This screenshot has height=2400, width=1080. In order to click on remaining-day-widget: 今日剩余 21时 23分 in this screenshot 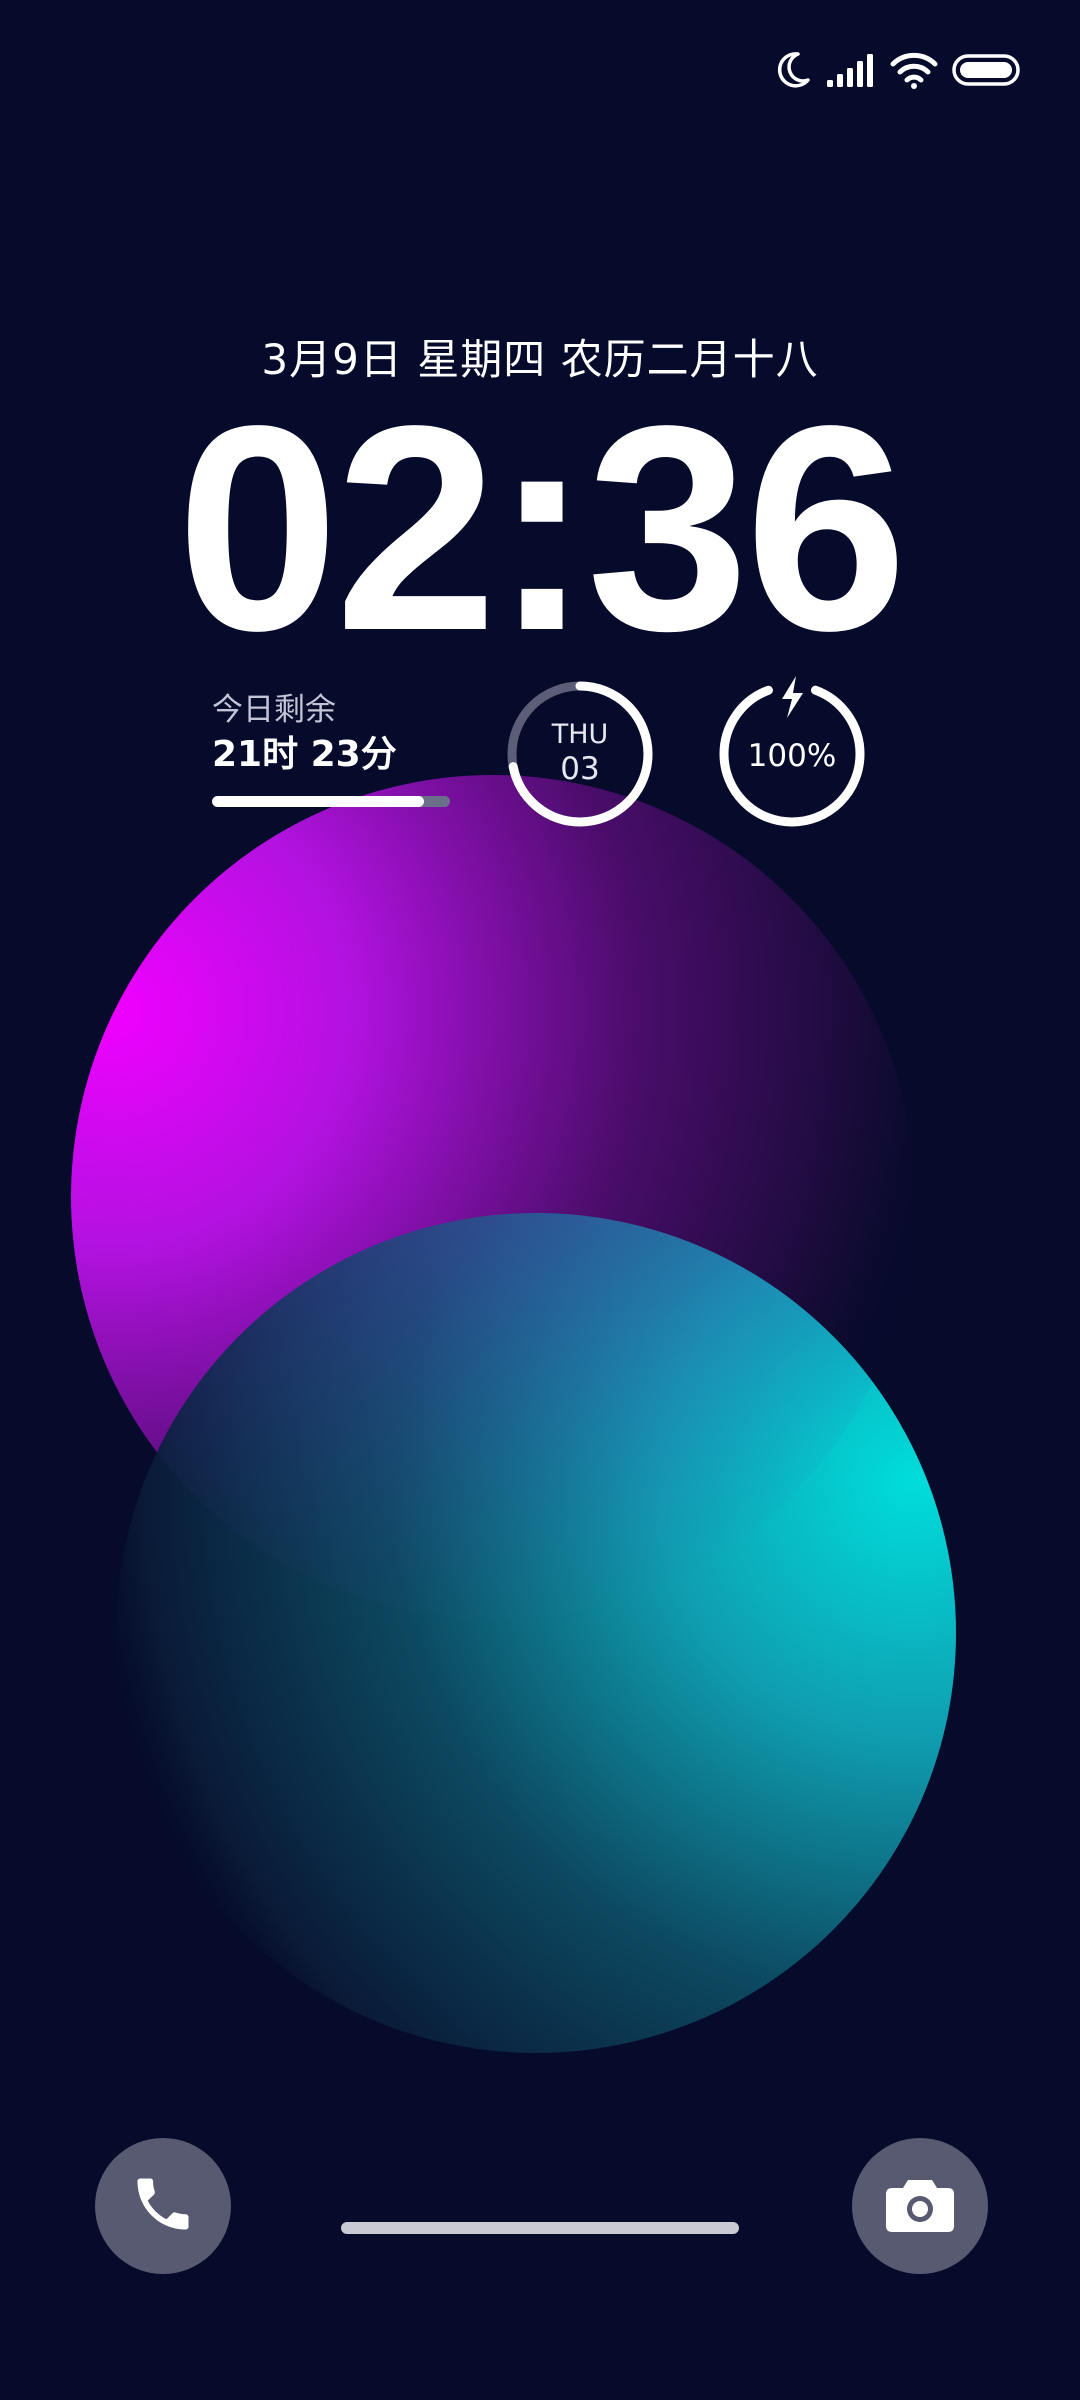, I will do `click(332, 748)`.